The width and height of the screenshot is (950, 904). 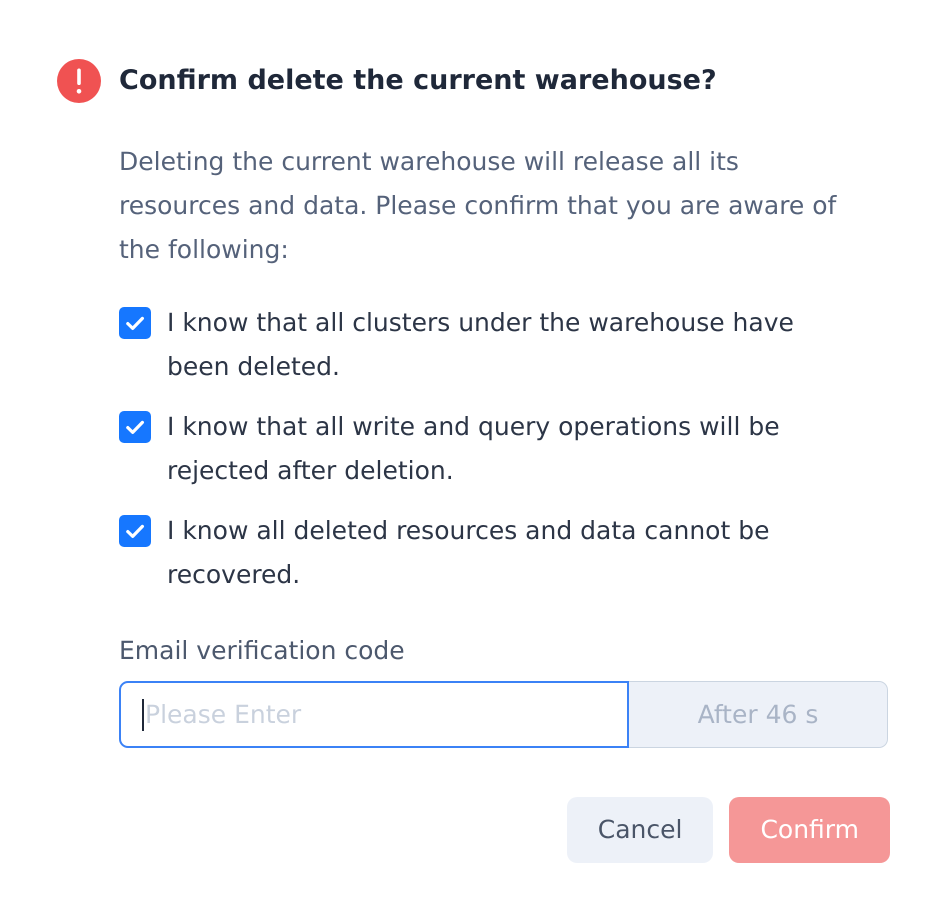 I want to click on field-label: Email verification code, so click(x=262, y=651).